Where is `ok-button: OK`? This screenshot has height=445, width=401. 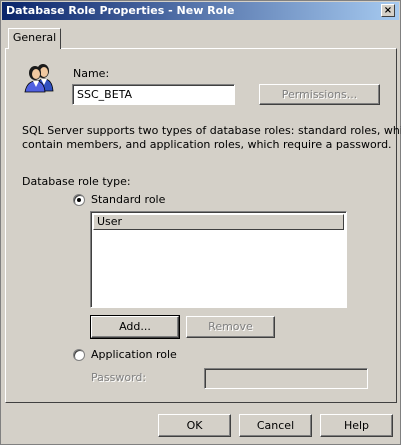
ok-button: OK is located at coordinates (194, 425).